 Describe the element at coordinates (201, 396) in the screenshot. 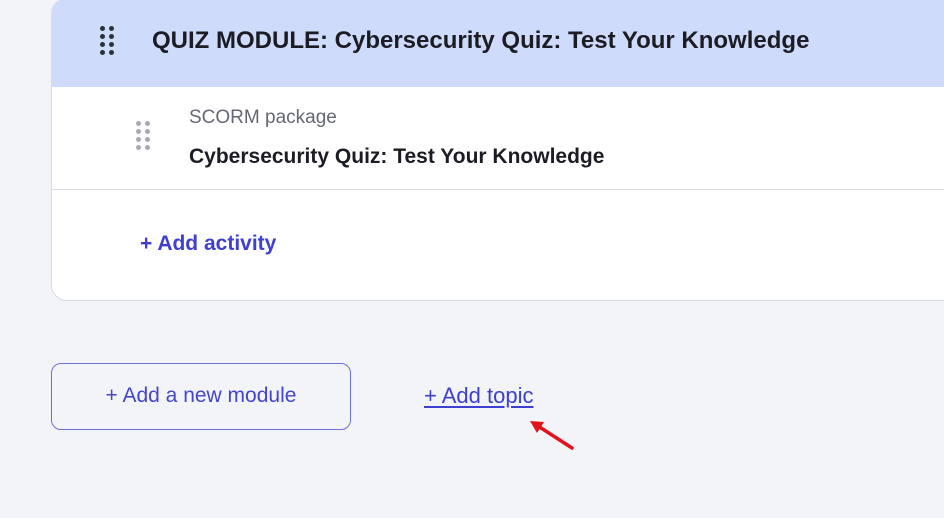

I see `add-module-button: + Add a new module` at that location.